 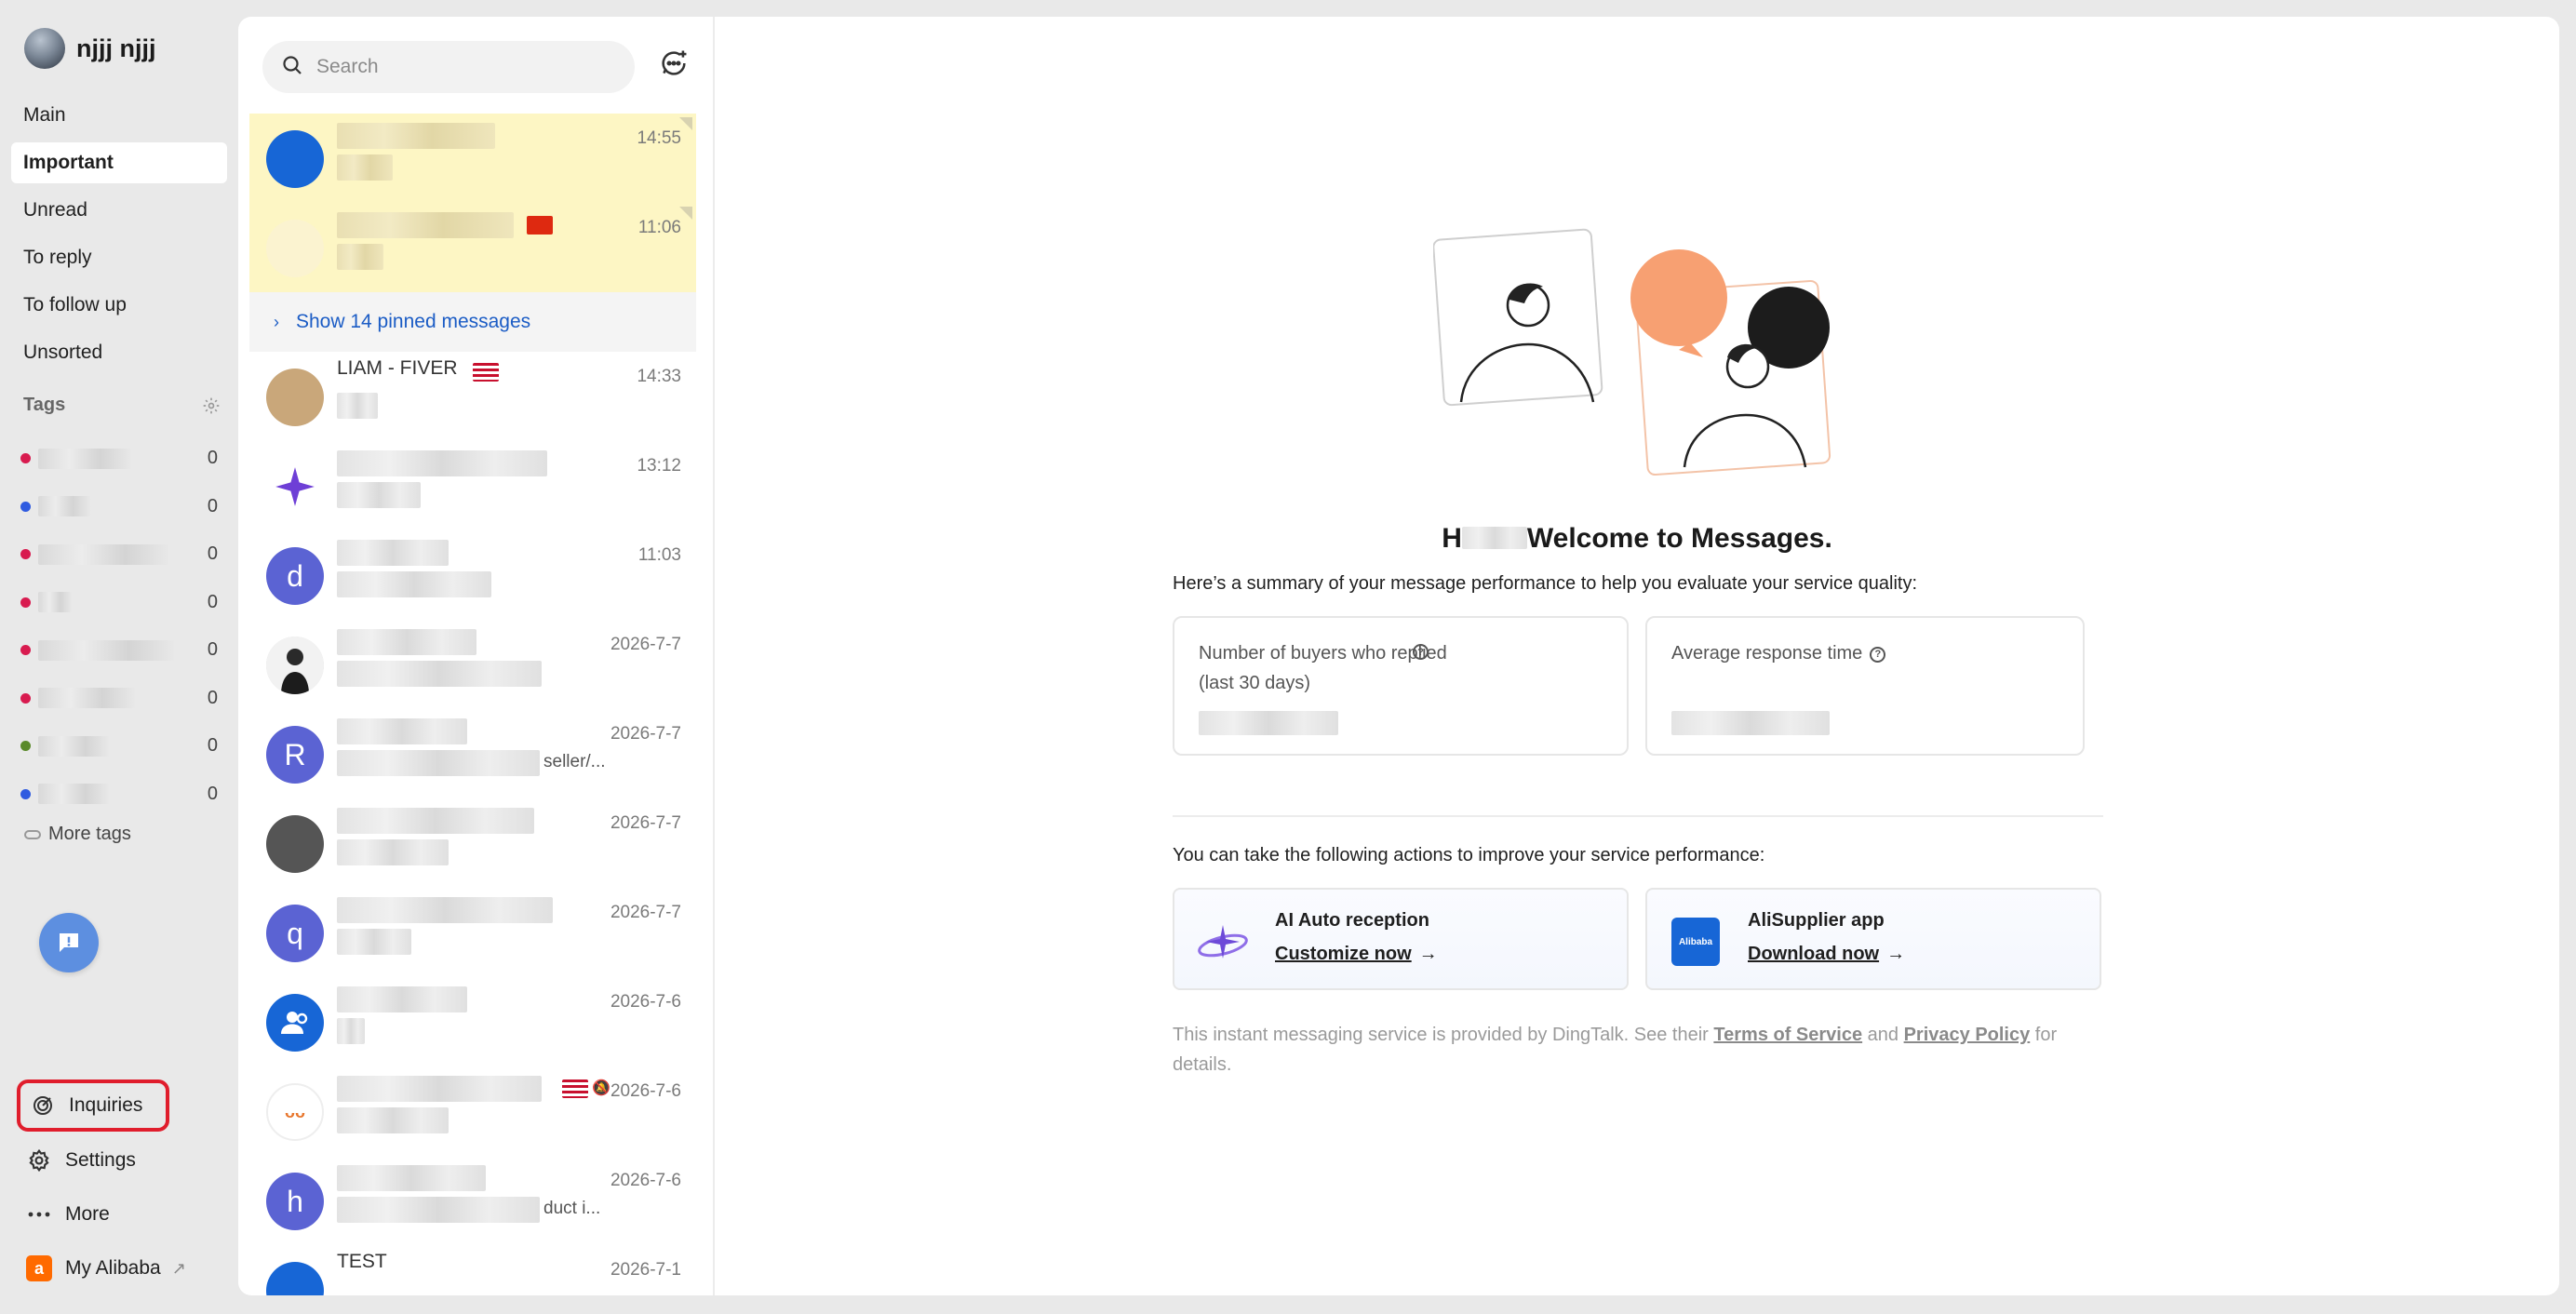 I want to click on user-name-redacted, so click(x=1494, y=538).